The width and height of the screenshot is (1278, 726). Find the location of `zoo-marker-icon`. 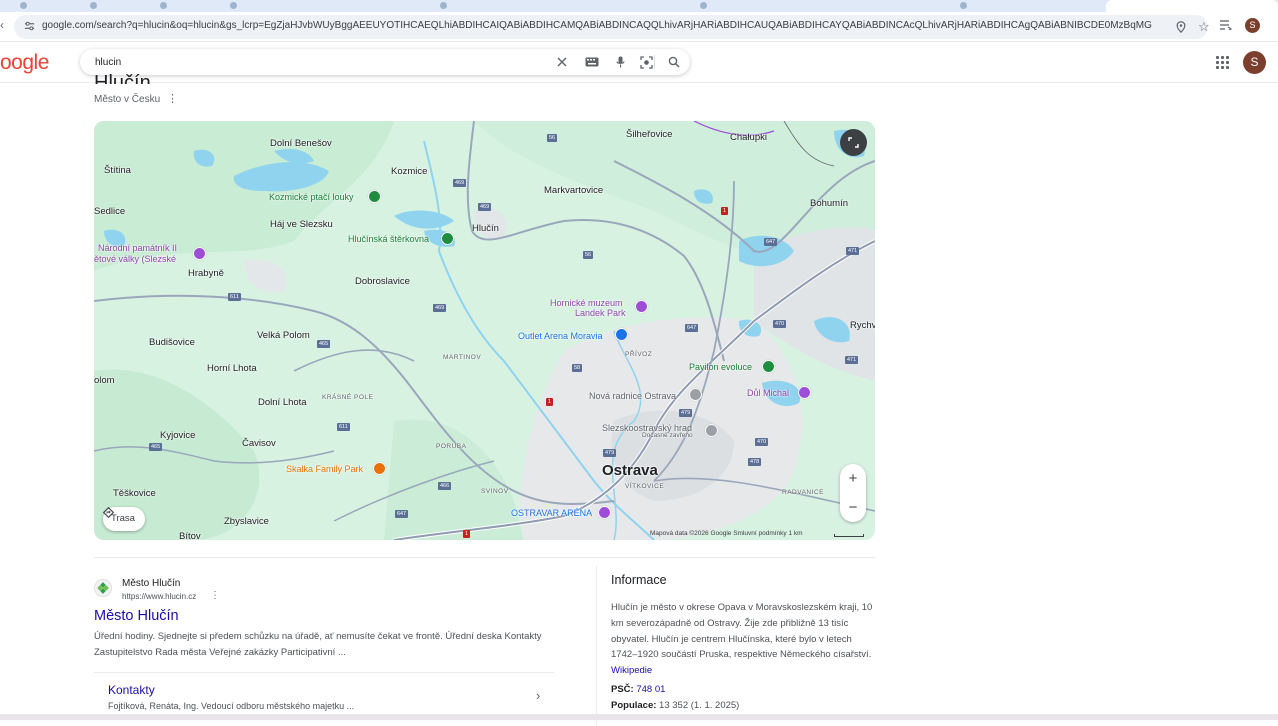

zoo-marker-icon is located at coordinates (768, 366).